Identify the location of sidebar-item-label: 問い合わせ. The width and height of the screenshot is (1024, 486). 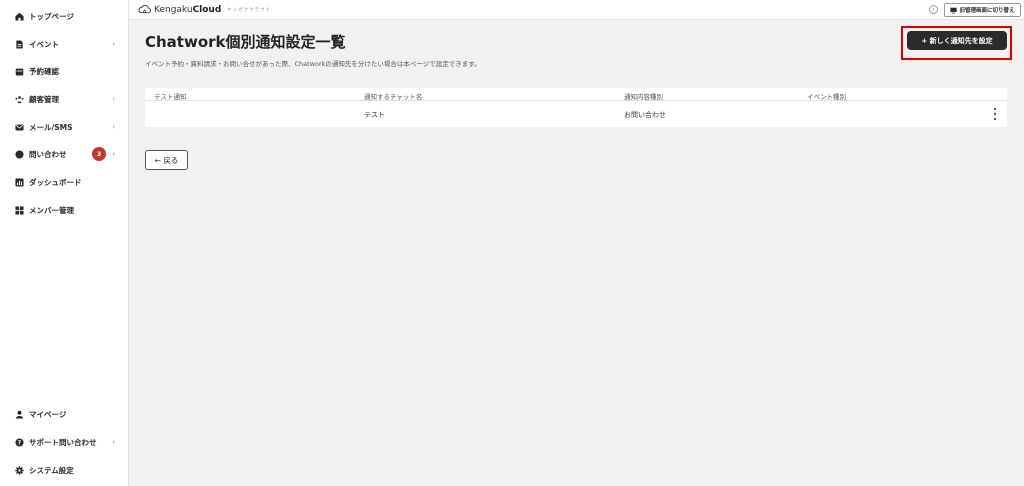
(48, 154).